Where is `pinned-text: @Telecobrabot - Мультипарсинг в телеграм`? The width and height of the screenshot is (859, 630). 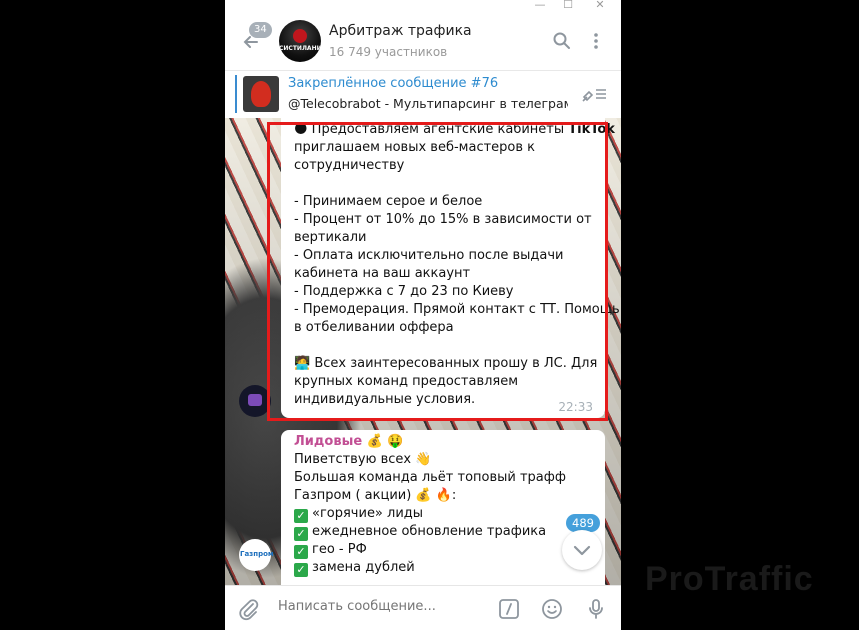 pinned-text: @Telecobrabot - Мультипарсинг в телеграм is located at coordinates (428, 103).